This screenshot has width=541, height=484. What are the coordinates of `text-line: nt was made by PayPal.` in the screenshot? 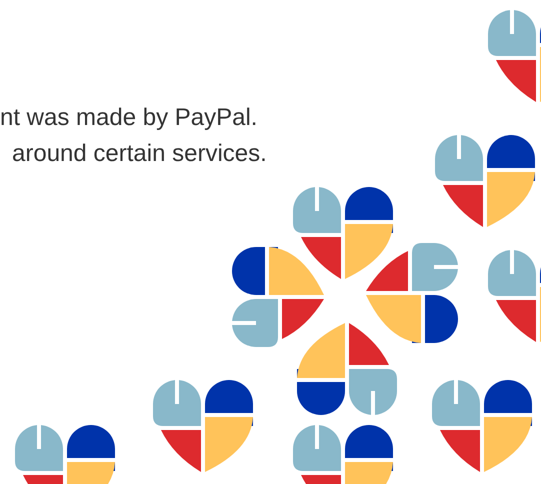 It's located at (129, 118).